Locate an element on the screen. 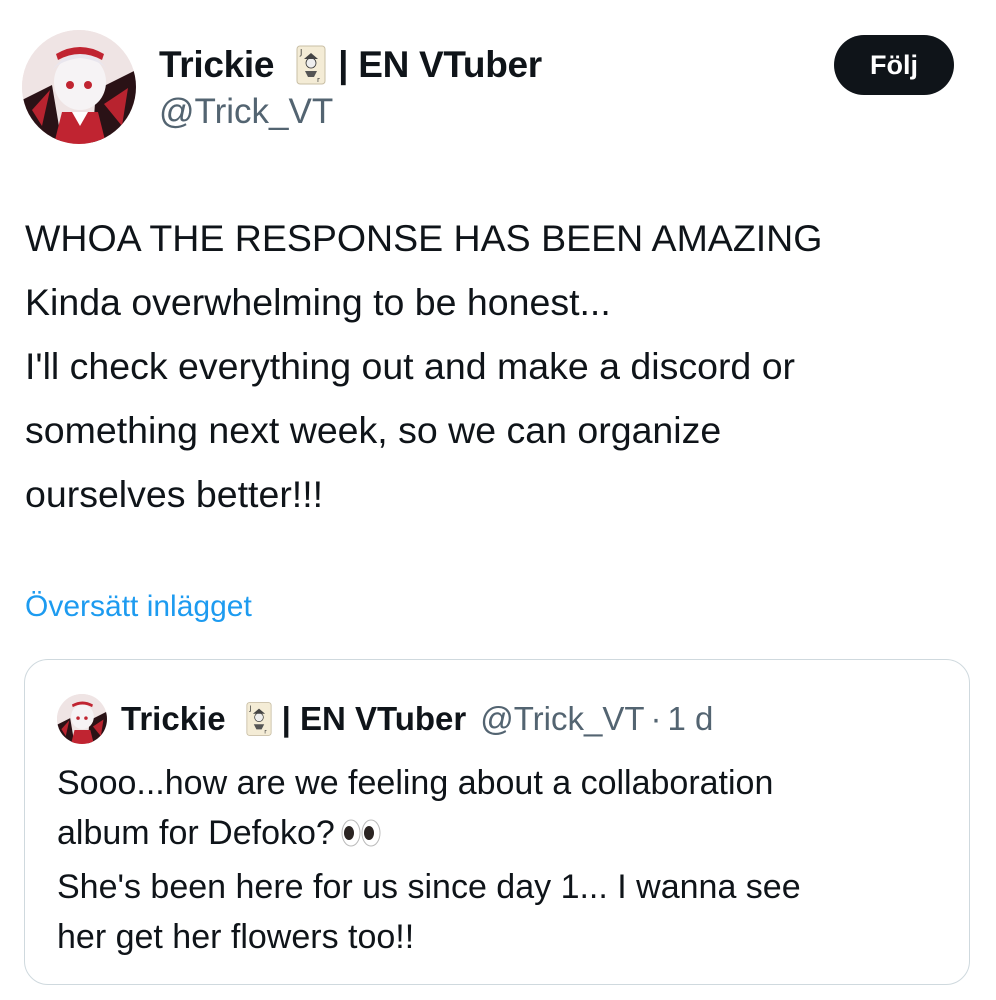 The width and height of the screenshot is (996, 1000). quoted-author-display-name: Trickie is located at coordinates (173, 719).